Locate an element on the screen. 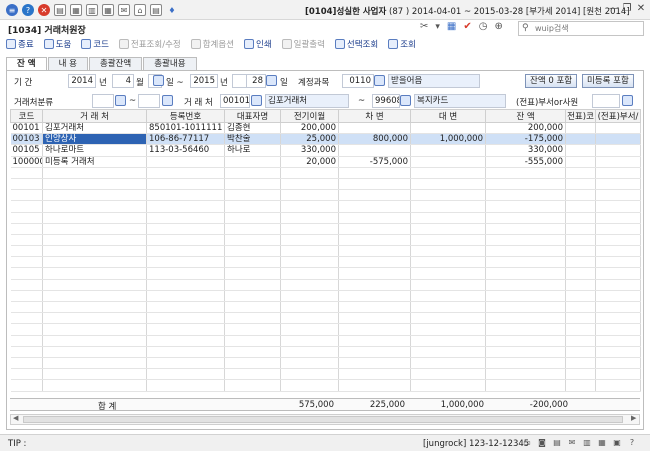 This screenshot has height=451, width=650. table-cell: 하나로 is located at coordinates (252, 150).